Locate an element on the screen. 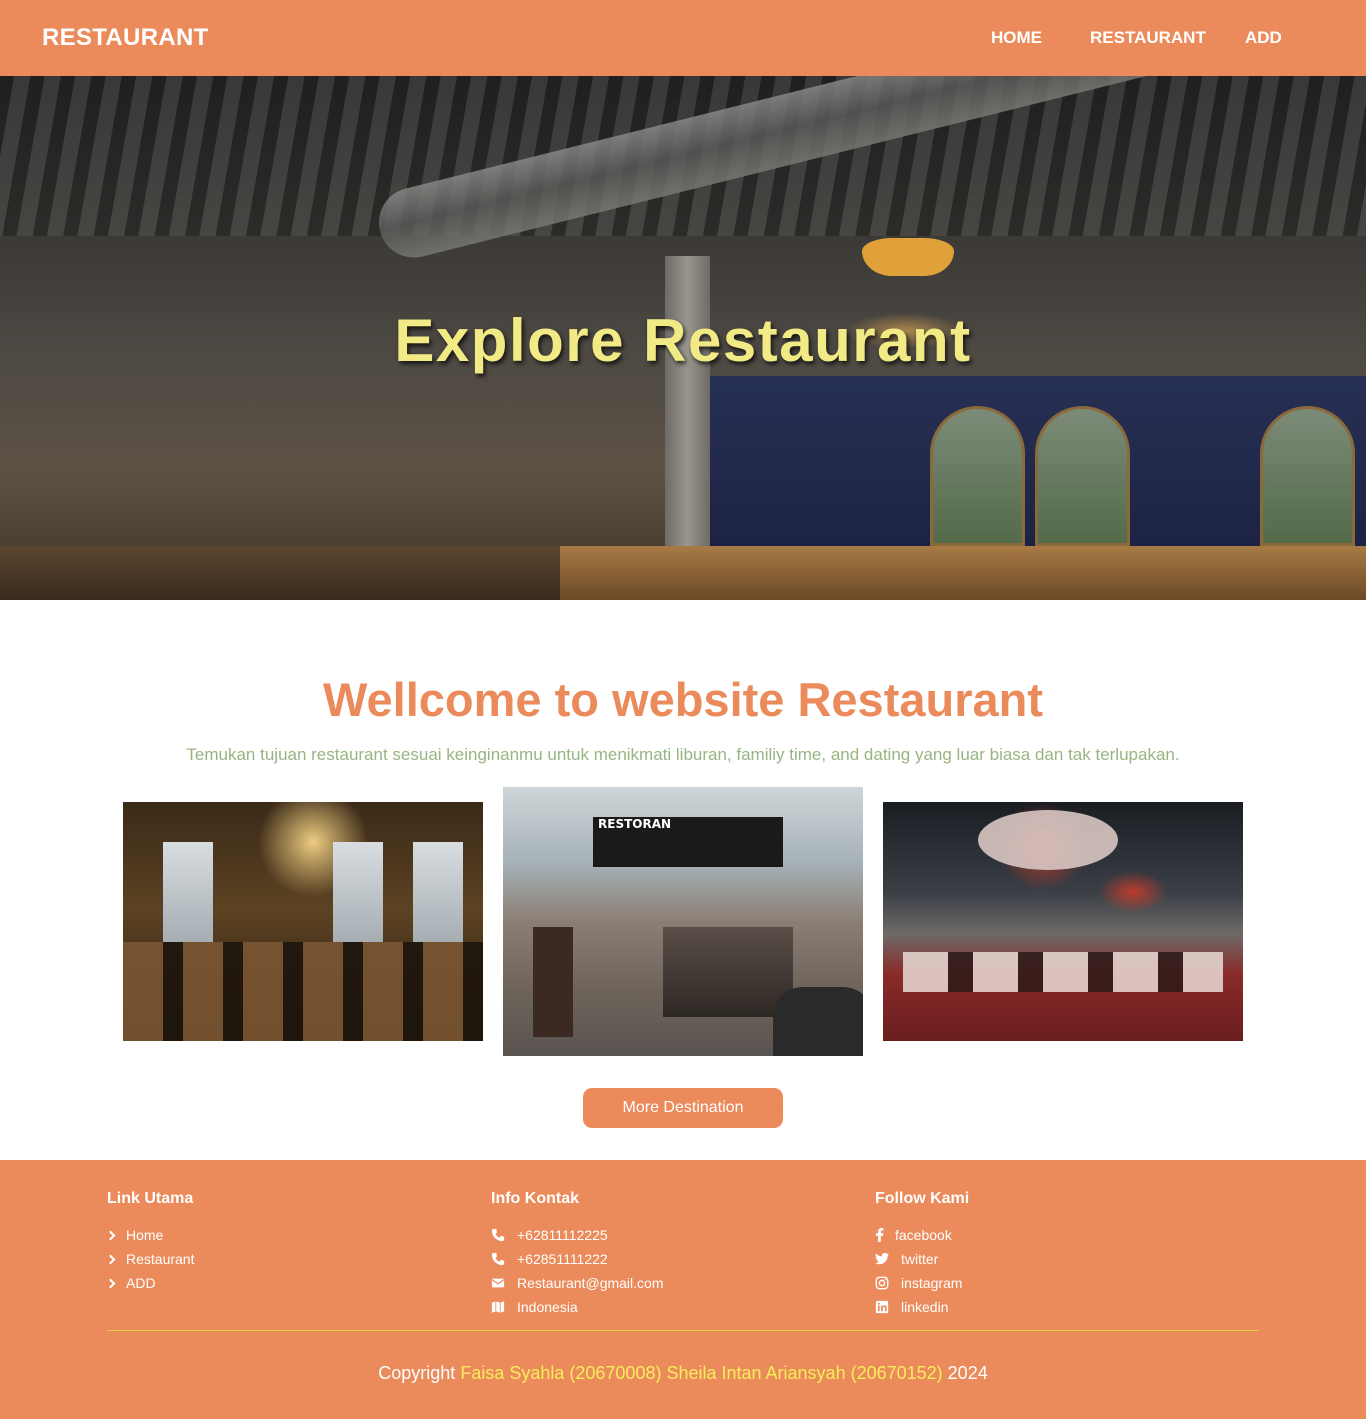 The width and height of the screenshot is (1366, 1419). social-linkedin: linkedin is located at coordinates (922, 1307).